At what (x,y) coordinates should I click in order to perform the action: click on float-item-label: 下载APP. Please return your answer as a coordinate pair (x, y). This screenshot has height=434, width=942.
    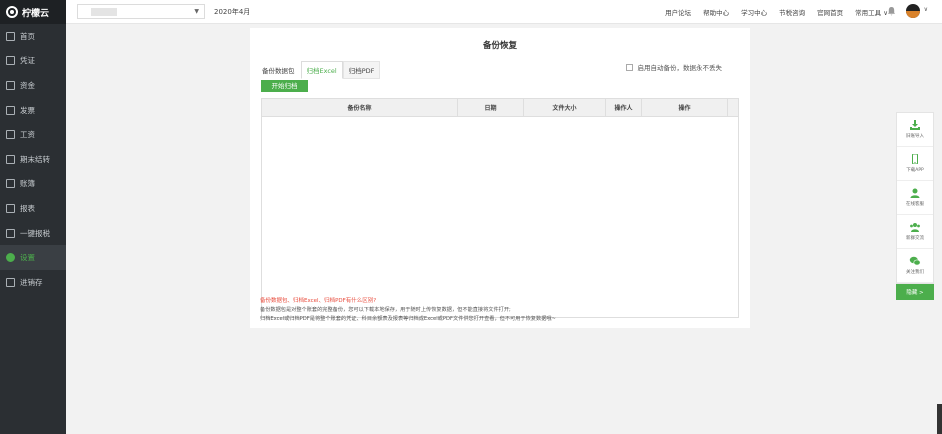
    Looking at the image, I should click on (915, 170).